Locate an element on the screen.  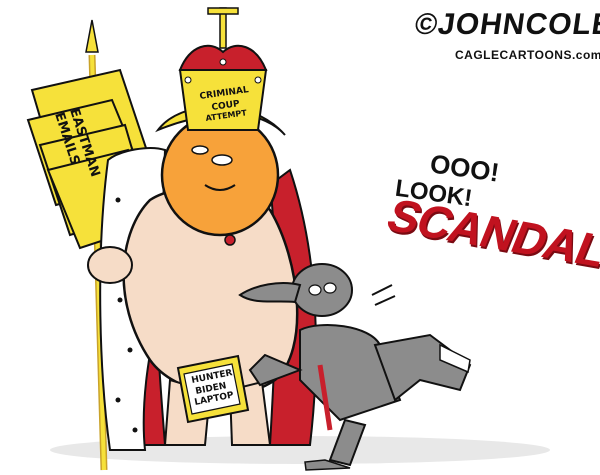
motion-lines is located at coordinates (383, 295).